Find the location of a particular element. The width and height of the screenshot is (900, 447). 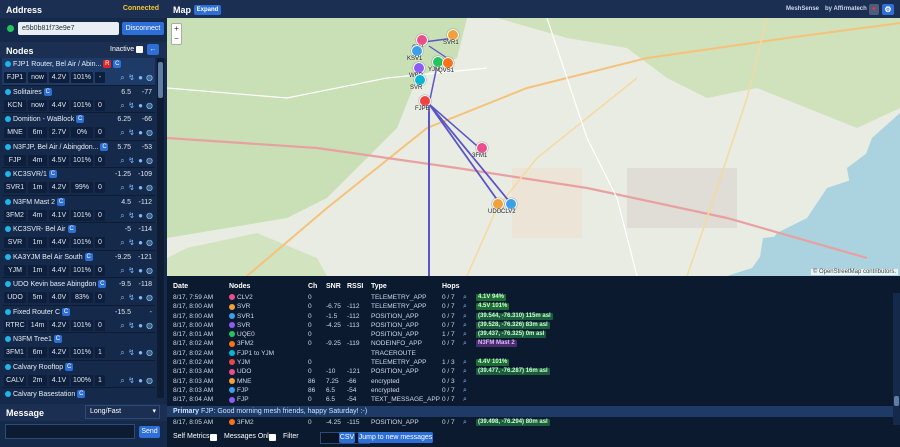

packet-row: 8/17, 8:02 AM FJP1 to YJM TRACEROUTE is located at coordinates (533, 353).